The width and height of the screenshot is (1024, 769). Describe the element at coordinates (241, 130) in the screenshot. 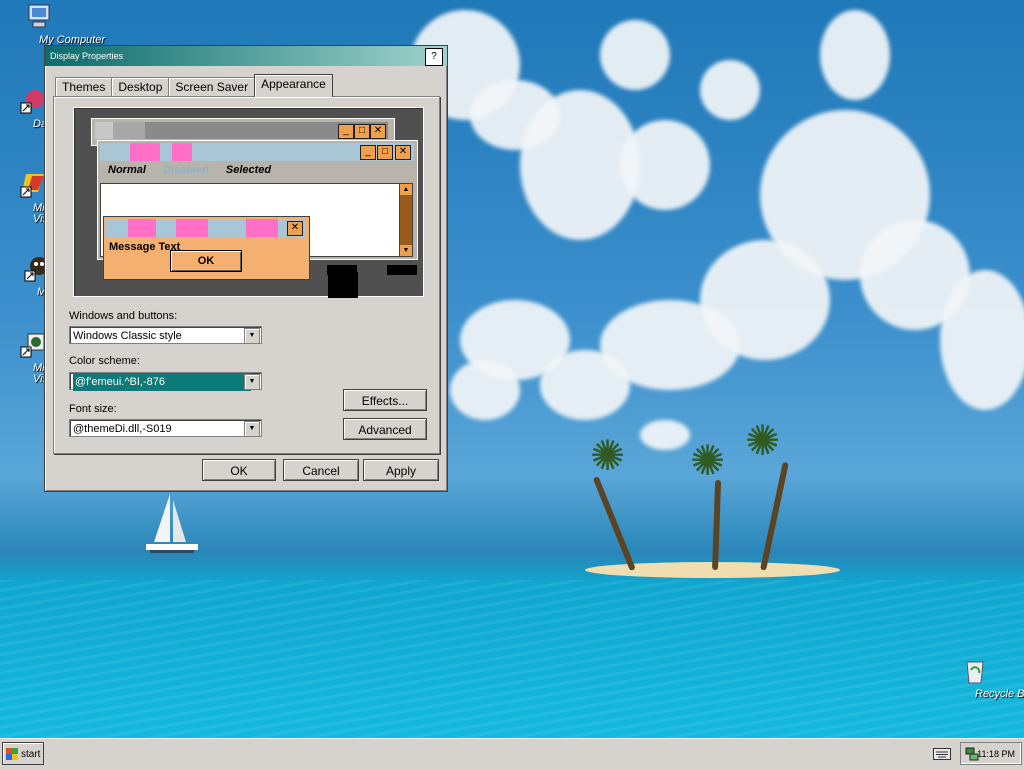

I see `preview-inactive-titlebar: _ □ ✕` at that location.